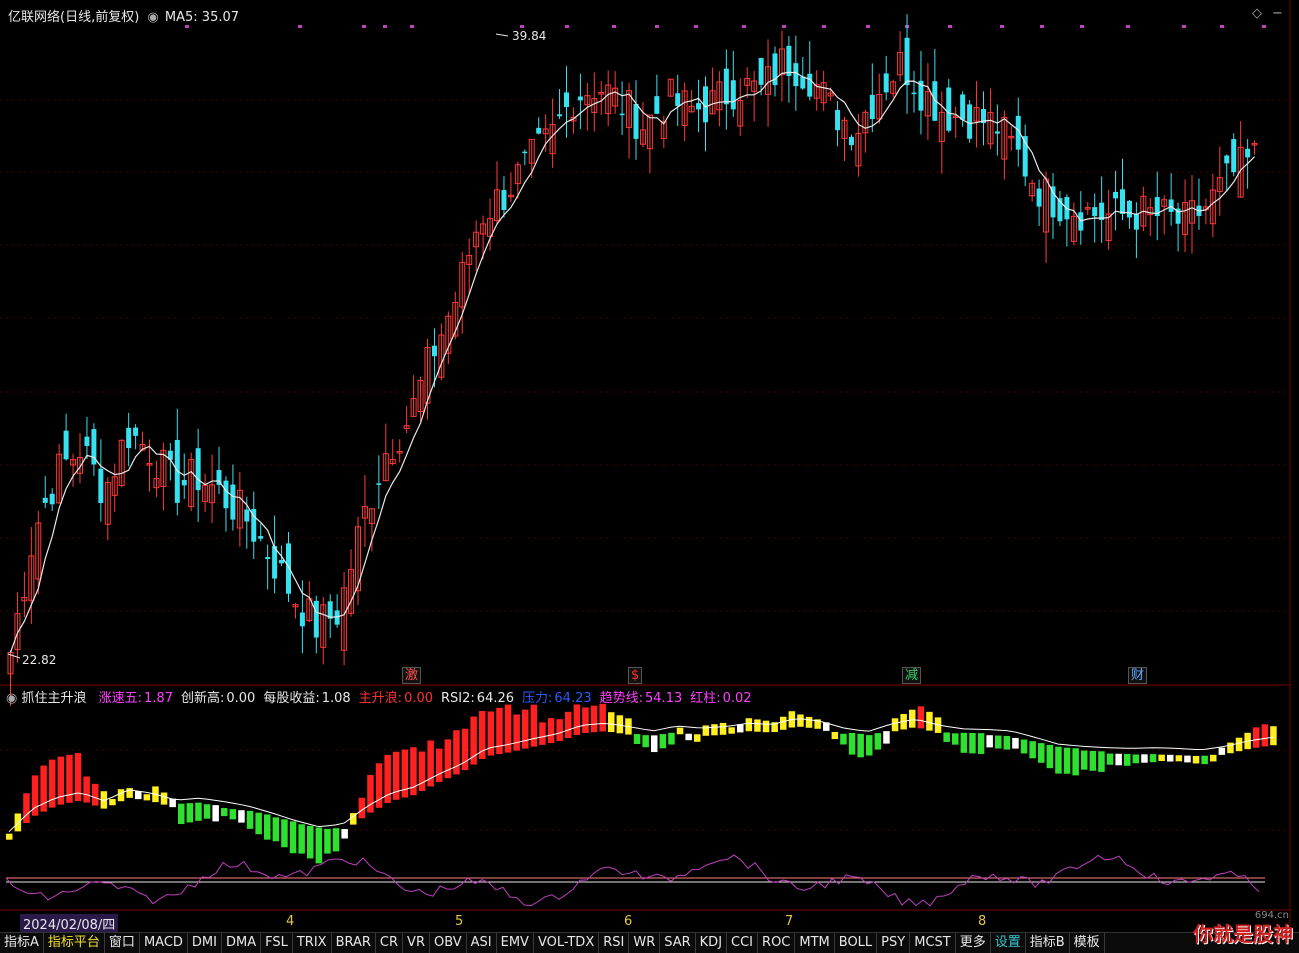  Describe the element at coordinates (412, 675) in the screenshot. I see `signal-marker: 激` at that location.